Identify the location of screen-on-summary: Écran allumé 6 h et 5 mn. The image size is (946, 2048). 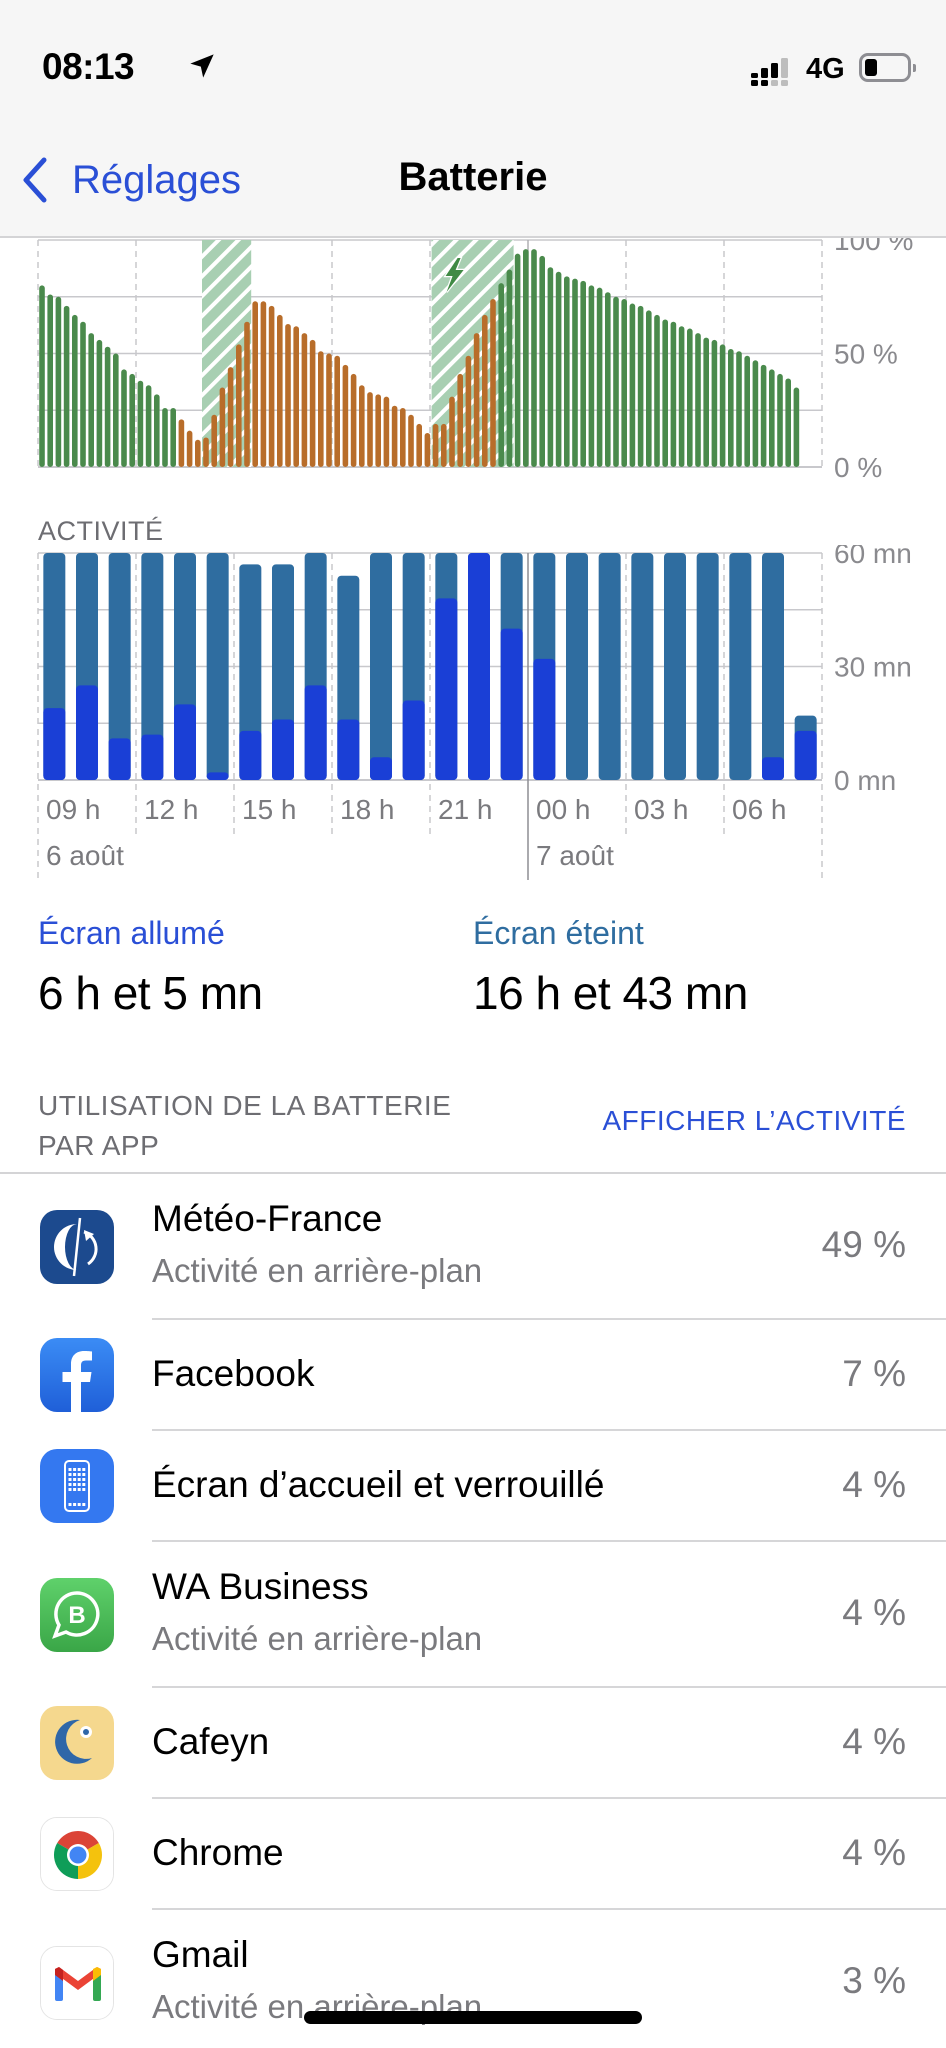
(150, 967).